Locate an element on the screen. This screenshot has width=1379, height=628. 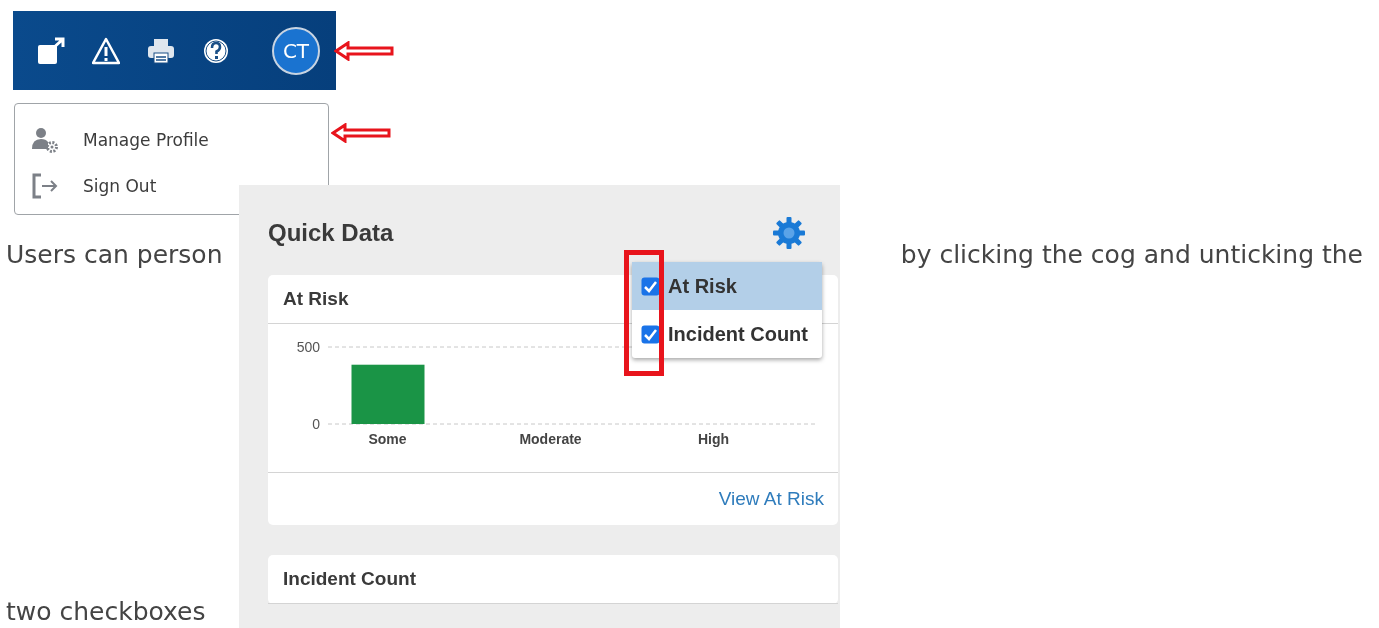
printer-icon is located at coordinates (161, 50).